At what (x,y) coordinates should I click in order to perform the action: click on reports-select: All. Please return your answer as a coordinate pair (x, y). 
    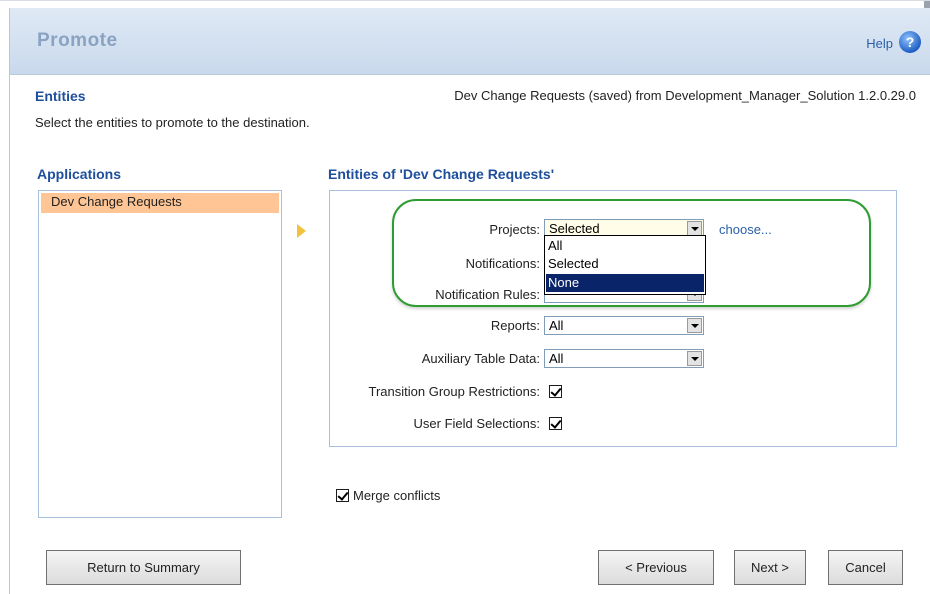
    Looking at the image, I should click on (624, 325).